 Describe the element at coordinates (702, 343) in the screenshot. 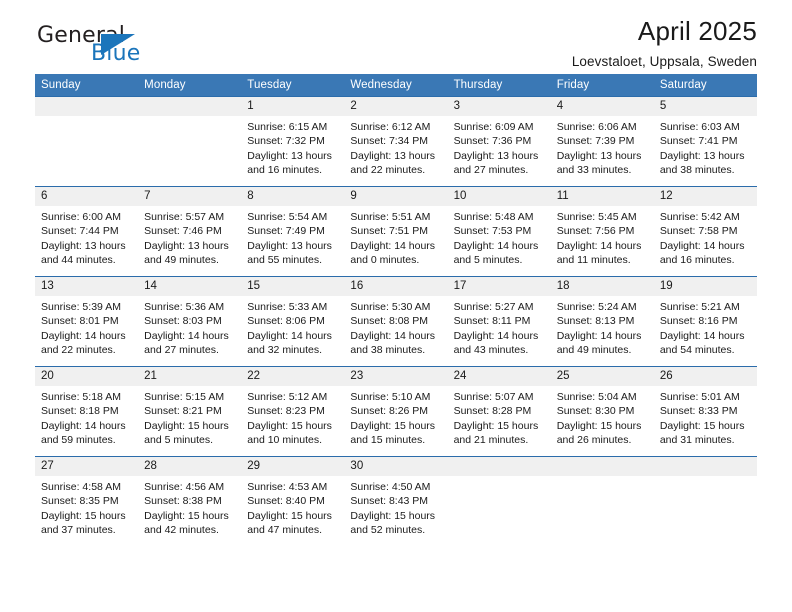

I see `daylight-text: Daylight: 14 hours and 54 minutes.` at that location.